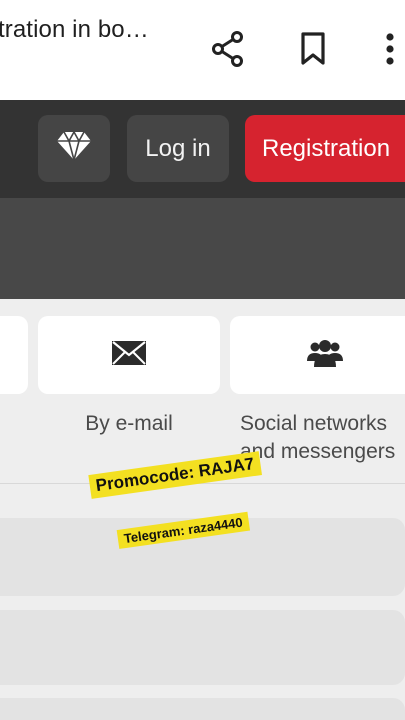 This screenshot has height=720, width=405. I want to click on diamond-icon, so click(74, 148).